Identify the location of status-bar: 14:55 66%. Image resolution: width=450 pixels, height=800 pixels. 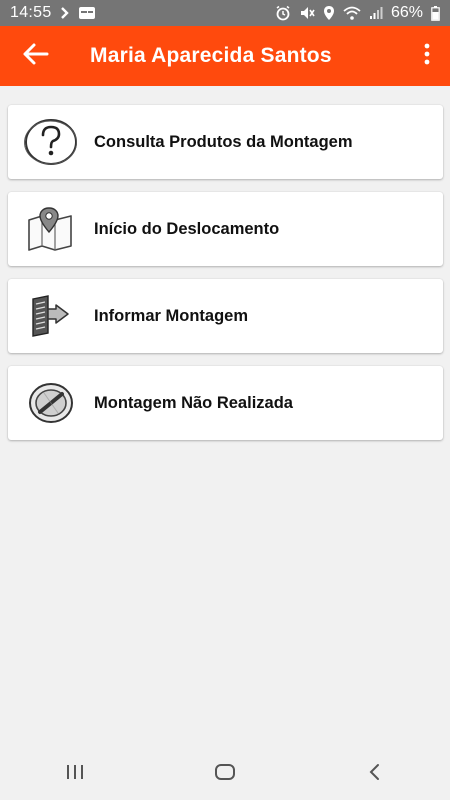
(225, 13).